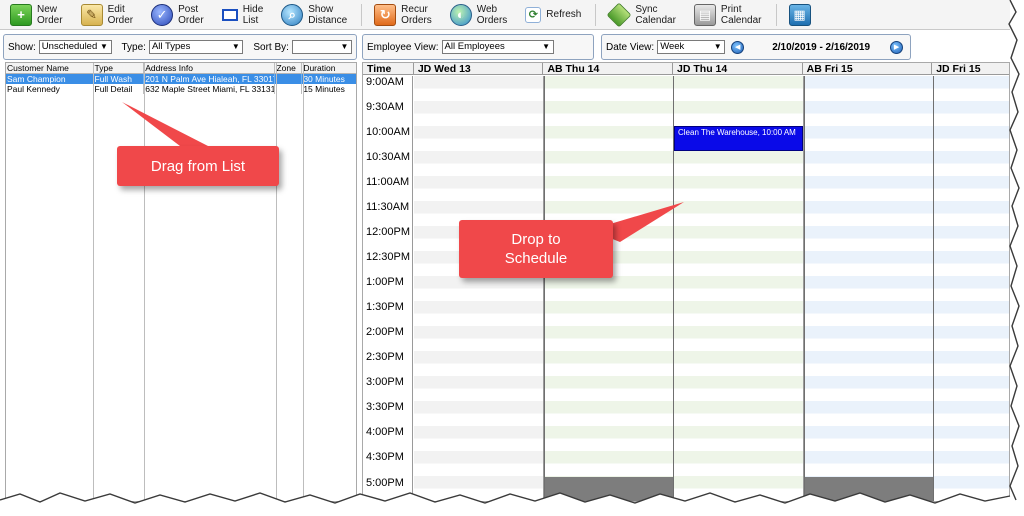  I want to click on employee-view-value: All Employees, so click(474, 46).